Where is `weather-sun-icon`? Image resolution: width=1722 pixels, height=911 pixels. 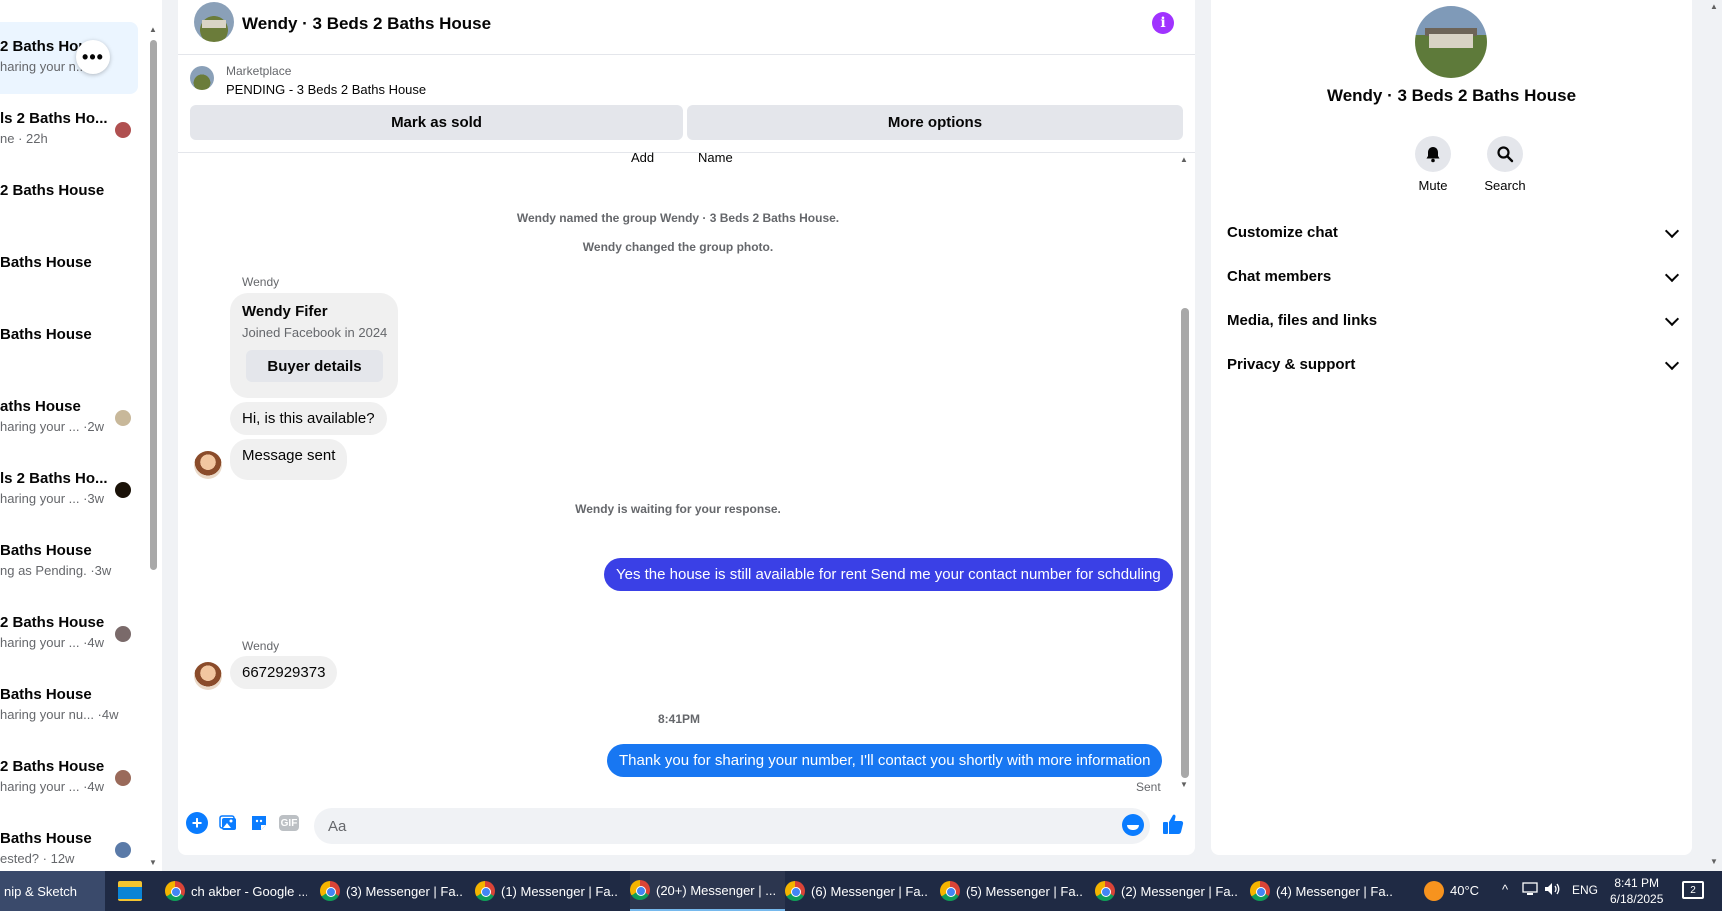
weather-sun-icon is located at coordinates (1434, 891).